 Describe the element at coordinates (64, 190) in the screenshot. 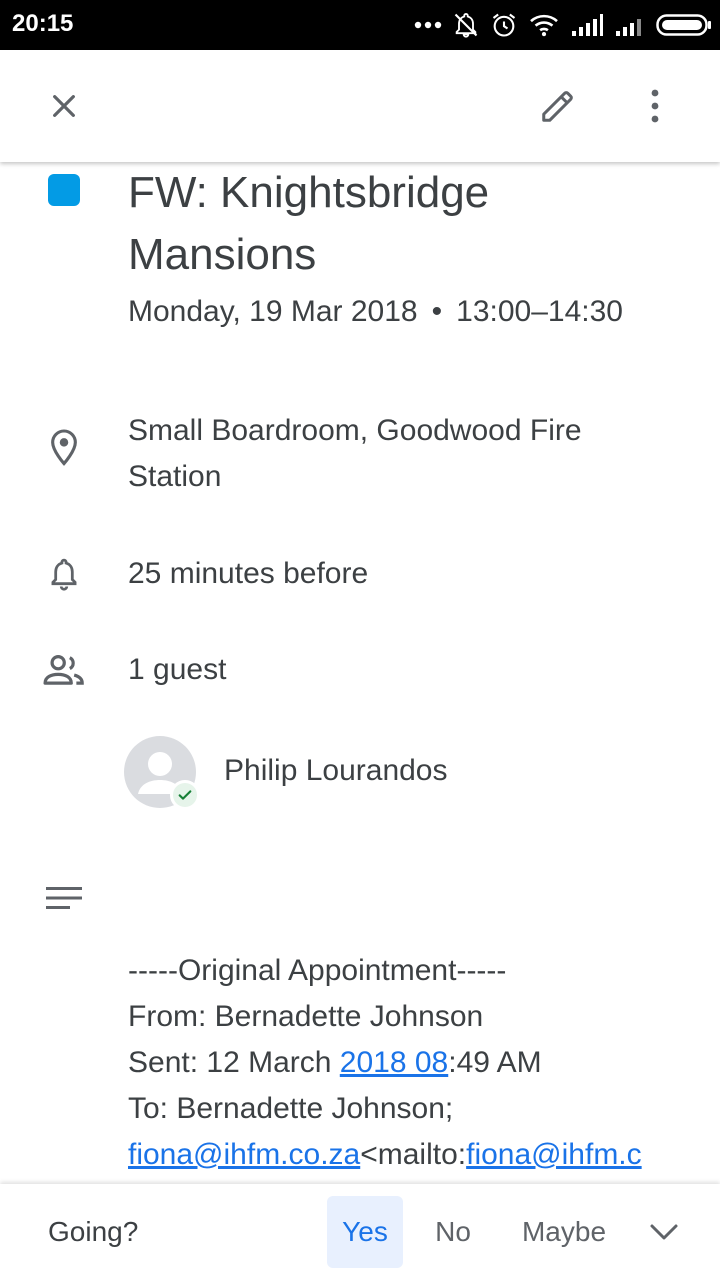

I see `event-color-chip` at that location.